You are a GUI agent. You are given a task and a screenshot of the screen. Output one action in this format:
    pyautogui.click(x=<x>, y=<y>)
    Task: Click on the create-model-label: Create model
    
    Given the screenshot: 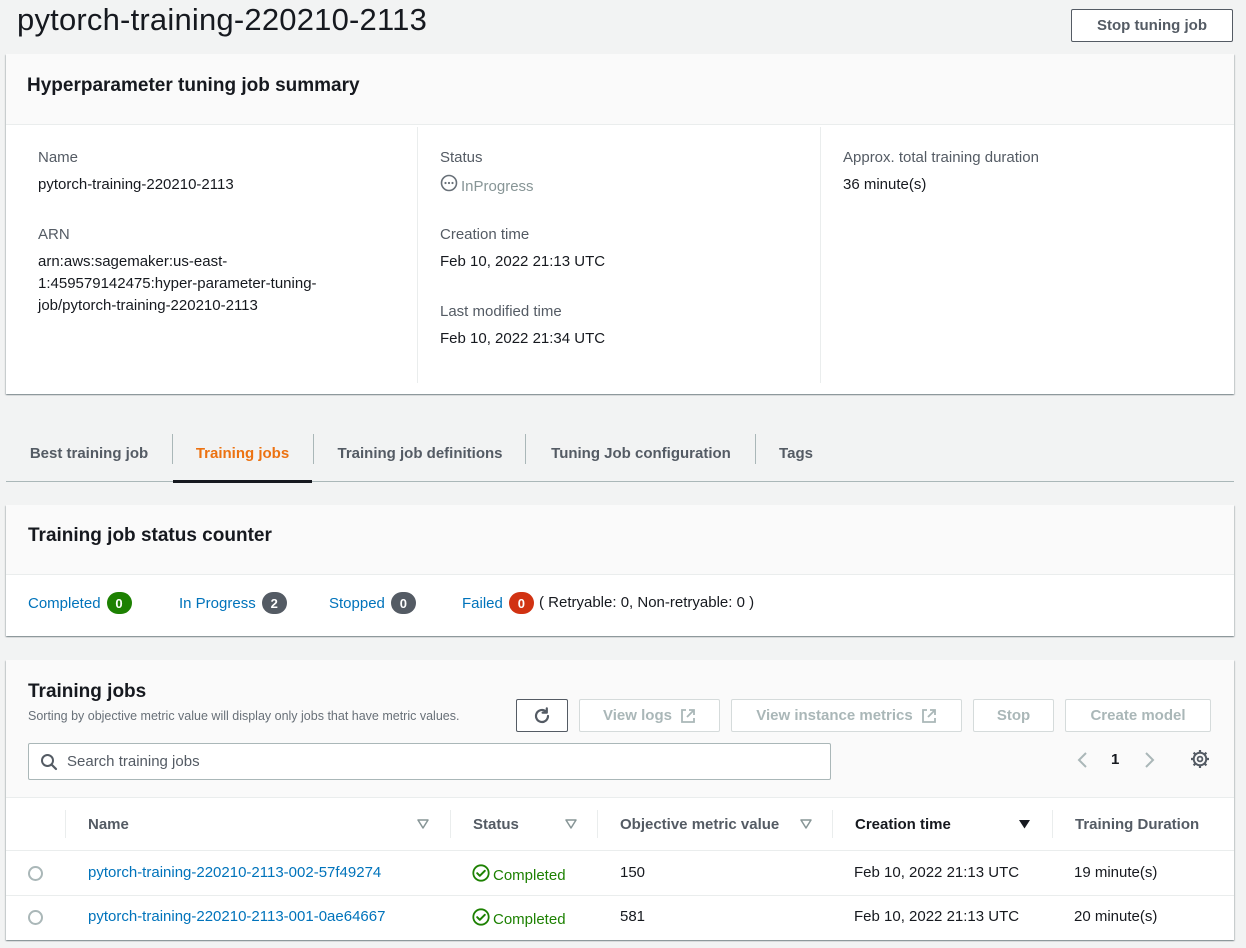 What is the action you would take?
    pyautogui.click(x=1138, y=715)
    